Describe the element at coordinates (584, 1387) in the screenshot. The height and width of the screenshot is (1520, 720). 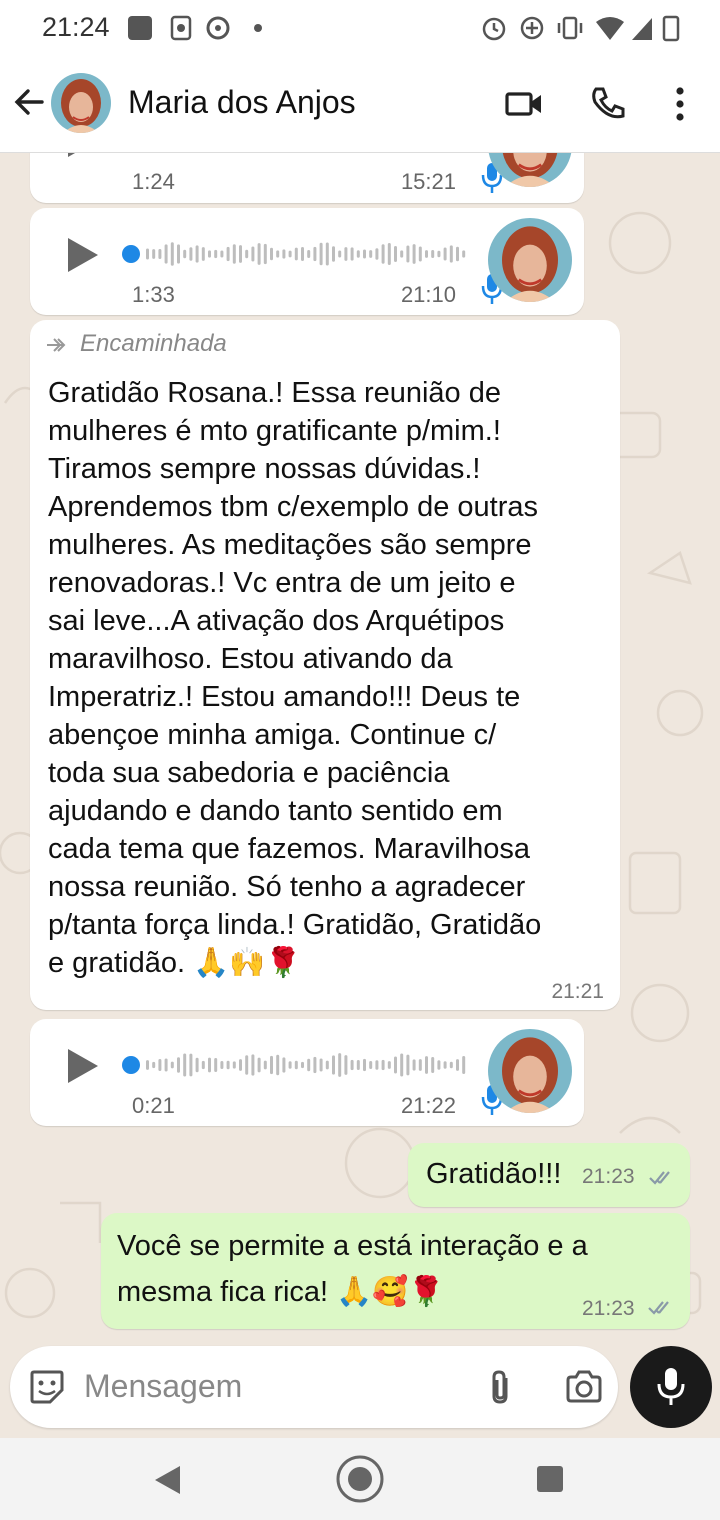
I see `camera-icon` at that location.